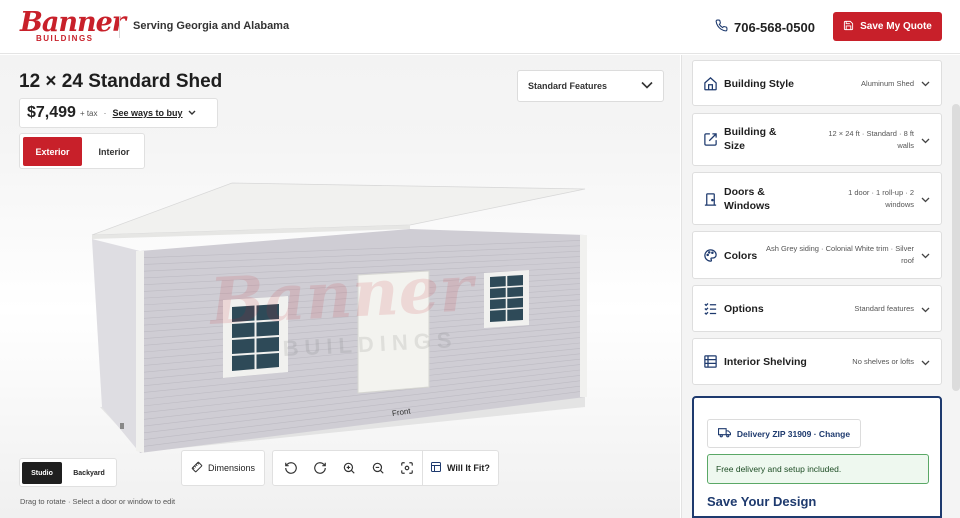 The image size is (960, 518). I want to click on options-scrollbar, so click(956, 247).